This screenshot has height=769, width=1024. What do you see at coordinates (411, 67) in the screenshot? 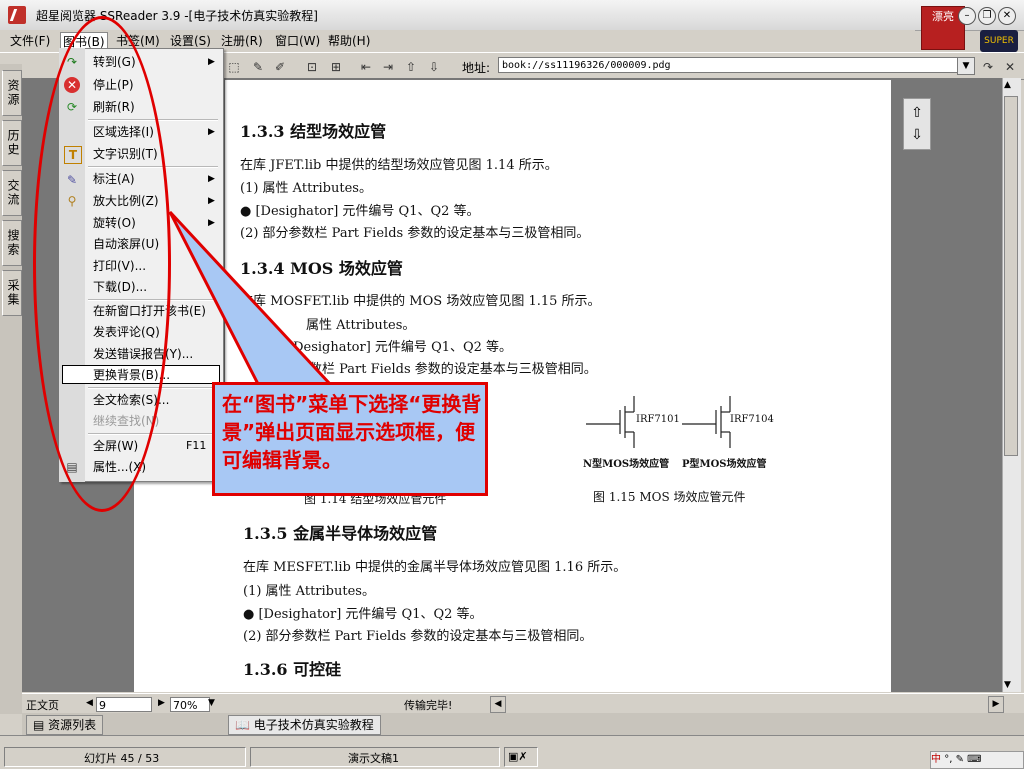
I see `arrow-up-icon: ⇧` at bounding box center [411, 67].